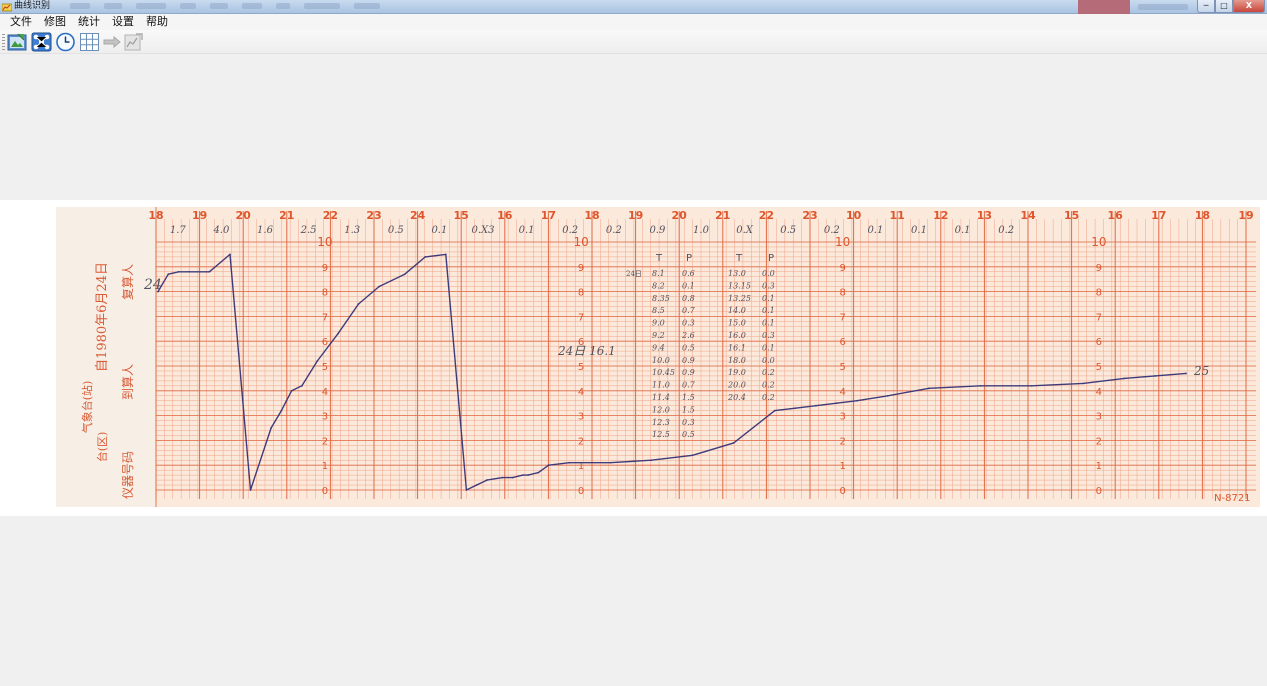 The image size is (1267, 686). What do you see at coordinates (657, 230) in the screenshot?
I see `top-value: 0.9` at bounding box center [657, 230].